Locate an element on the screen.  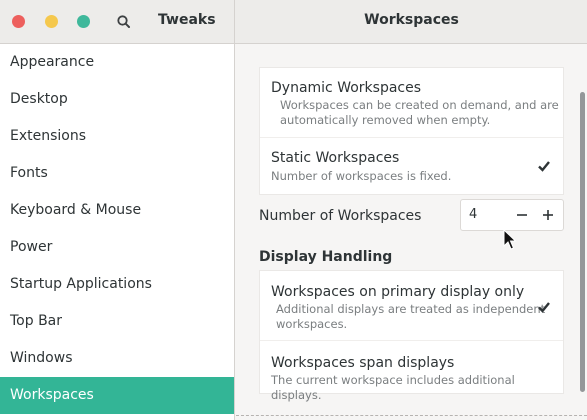
dynamic-workspaces-title: Dynamic Workspaces is located at coordinates (346, 88).